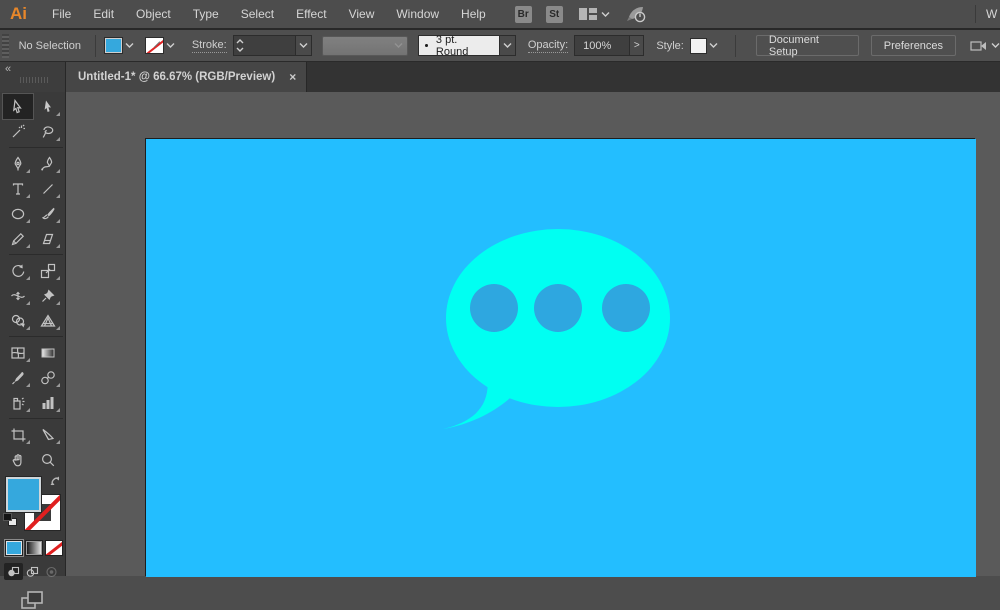 Image resolution: width=1000 pixels, height=610 pixels. I want to click on artboard-icon, so click(18, 434).